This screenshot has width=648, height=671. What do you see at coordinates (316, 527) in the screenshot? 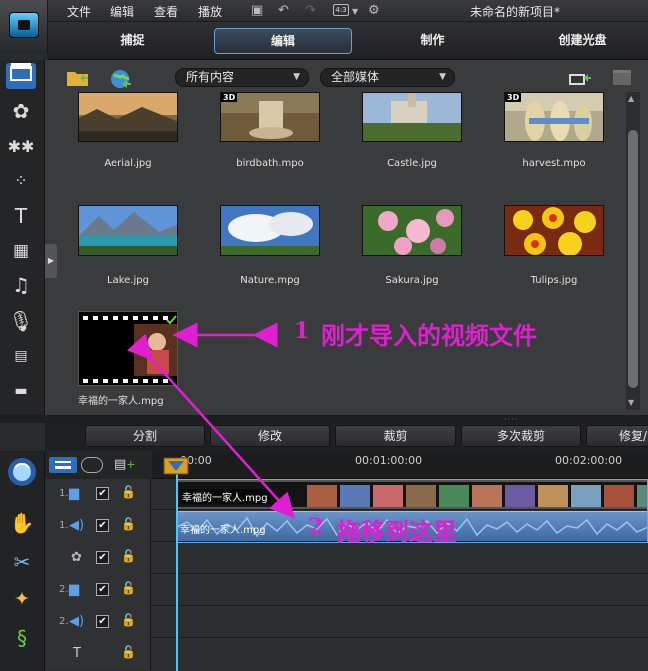
I see `annotation-step-2-number: 2` at bounding box center [316, 527].